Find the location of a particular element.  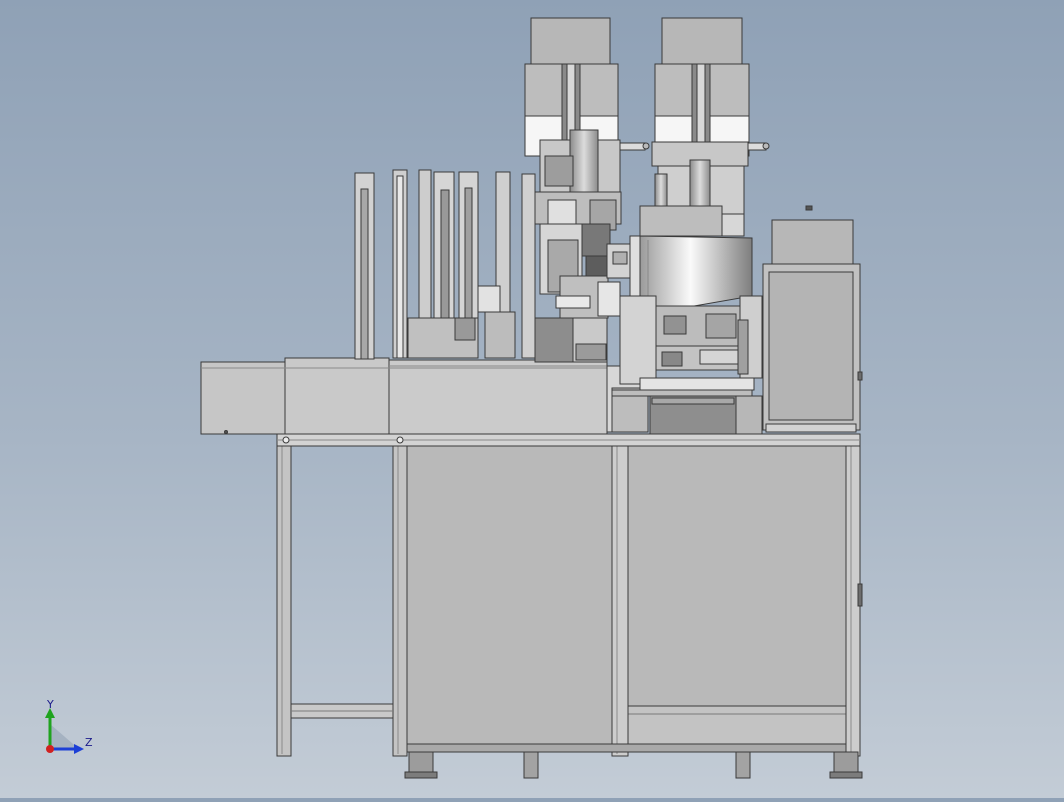

conveyor-middle-box is located at coordinates (337, 396).